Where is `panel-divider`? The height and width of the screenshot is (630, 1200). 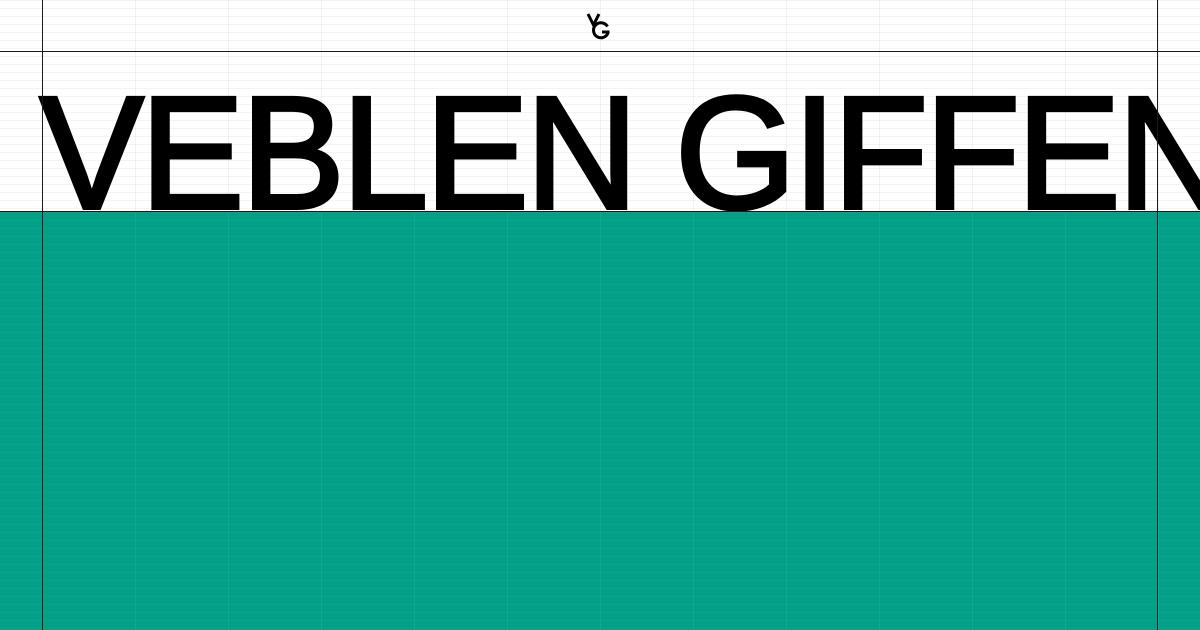 panel-divider is located at coordinates (600, 211).